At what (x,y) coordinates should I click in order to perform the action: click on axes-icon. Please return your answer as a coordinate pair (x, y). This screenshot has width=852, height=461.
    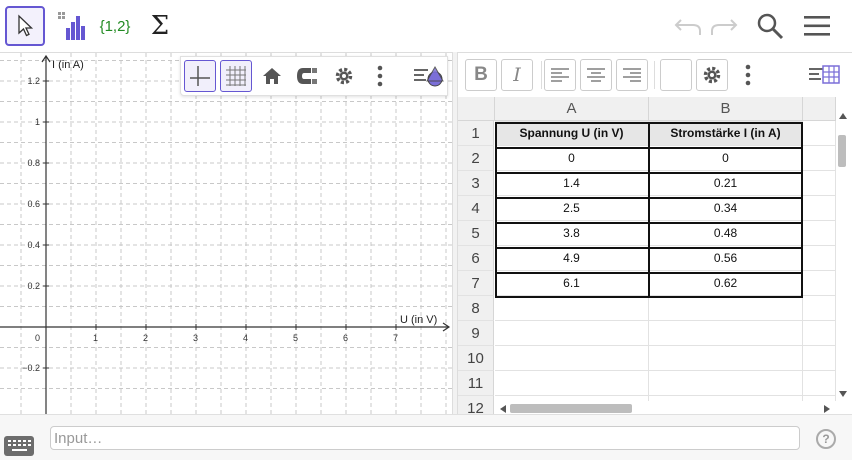
    Looking at the image, I should click on (200, 76).